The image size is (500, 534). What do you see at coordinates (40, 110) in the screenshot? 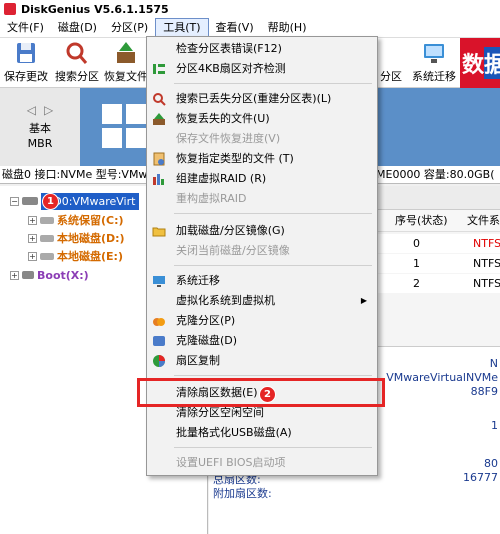
I see `disk-nav-arrows: ◁ ▷` at bounding box center [40, 110].